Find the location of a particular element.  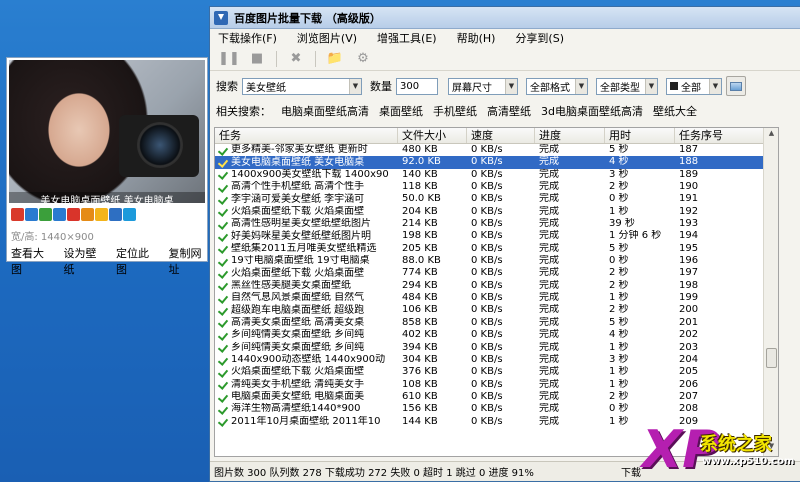

column-header-size: 文件大小 is located at coordinates (432, 135).